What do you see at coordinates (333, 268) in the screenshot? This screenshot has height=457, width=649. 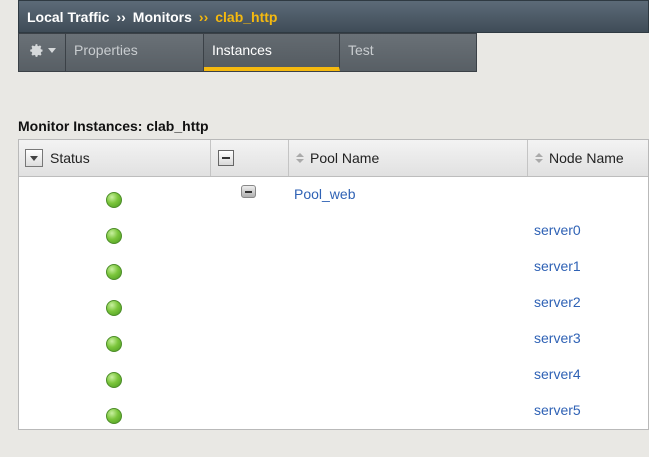 I see `table-row: server1` at bounding box center [333, 268].